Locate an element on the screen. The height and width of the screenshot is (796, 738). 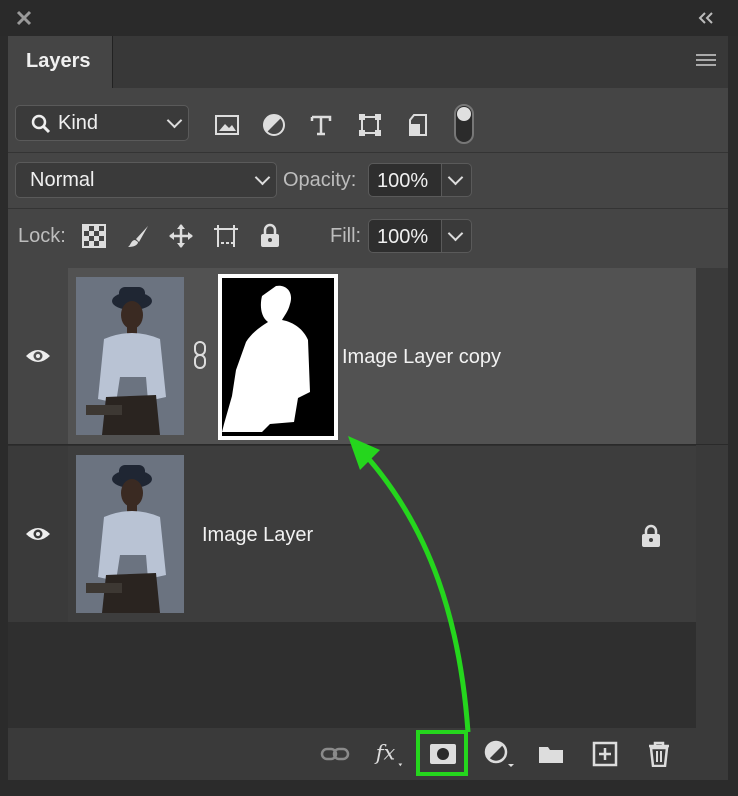
chain-link-icon is located at coordinates (200, 355).